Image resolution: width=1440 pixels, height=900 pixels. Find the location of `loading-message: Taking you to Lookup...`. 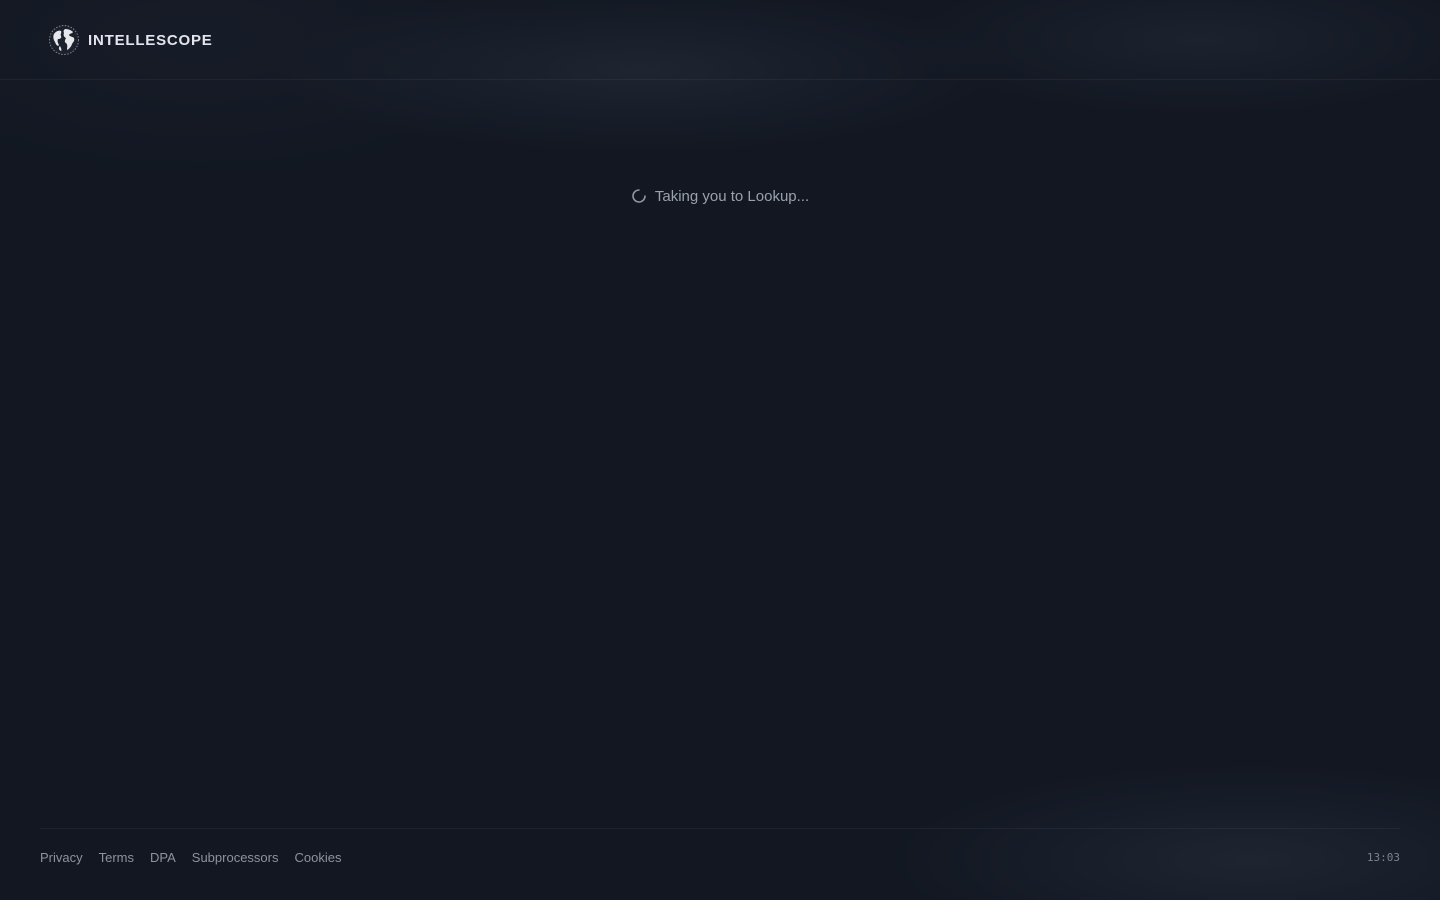

loading-message: Taking you to Lookup... is located at coordinates (732, 196).